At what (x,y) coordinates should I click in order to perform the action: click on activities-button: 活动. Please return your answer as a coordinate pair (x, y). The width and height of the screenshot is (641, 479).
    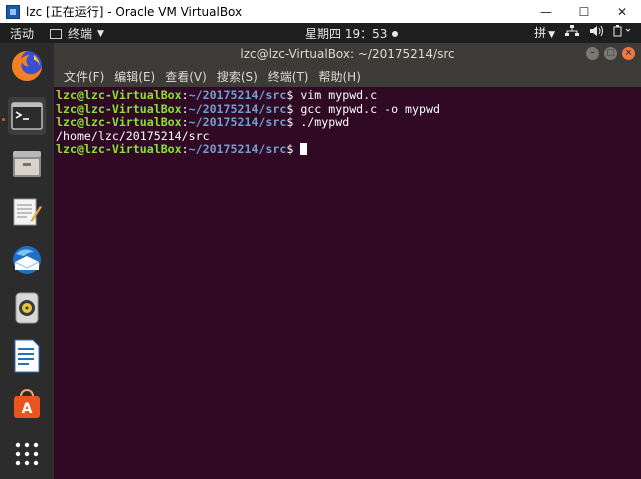
    Looking at the image, I should click on (22, 33).